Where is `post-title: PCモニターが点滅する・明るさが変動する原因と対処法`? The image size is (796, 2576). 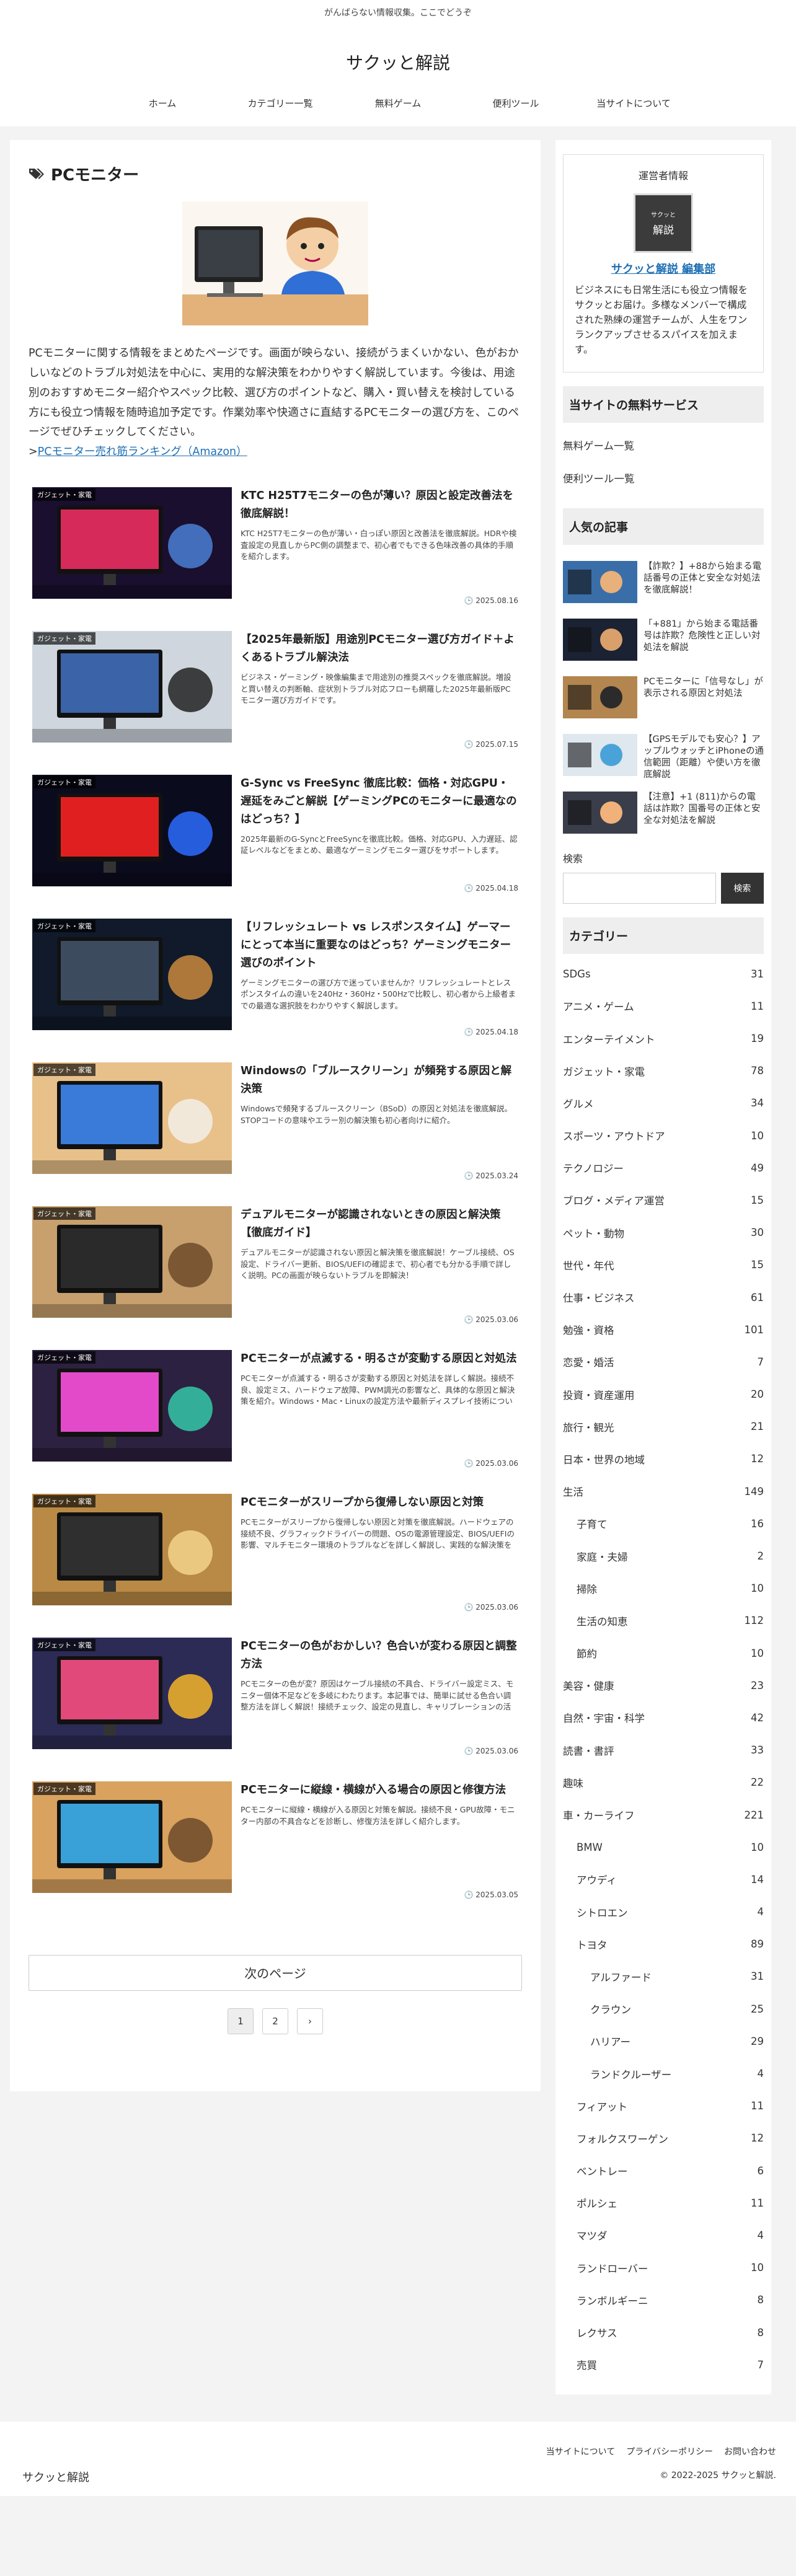
post-title: PCモニターが点滅する・明るさが変動する原因と対処法 is located at coordinates (379, 1359).